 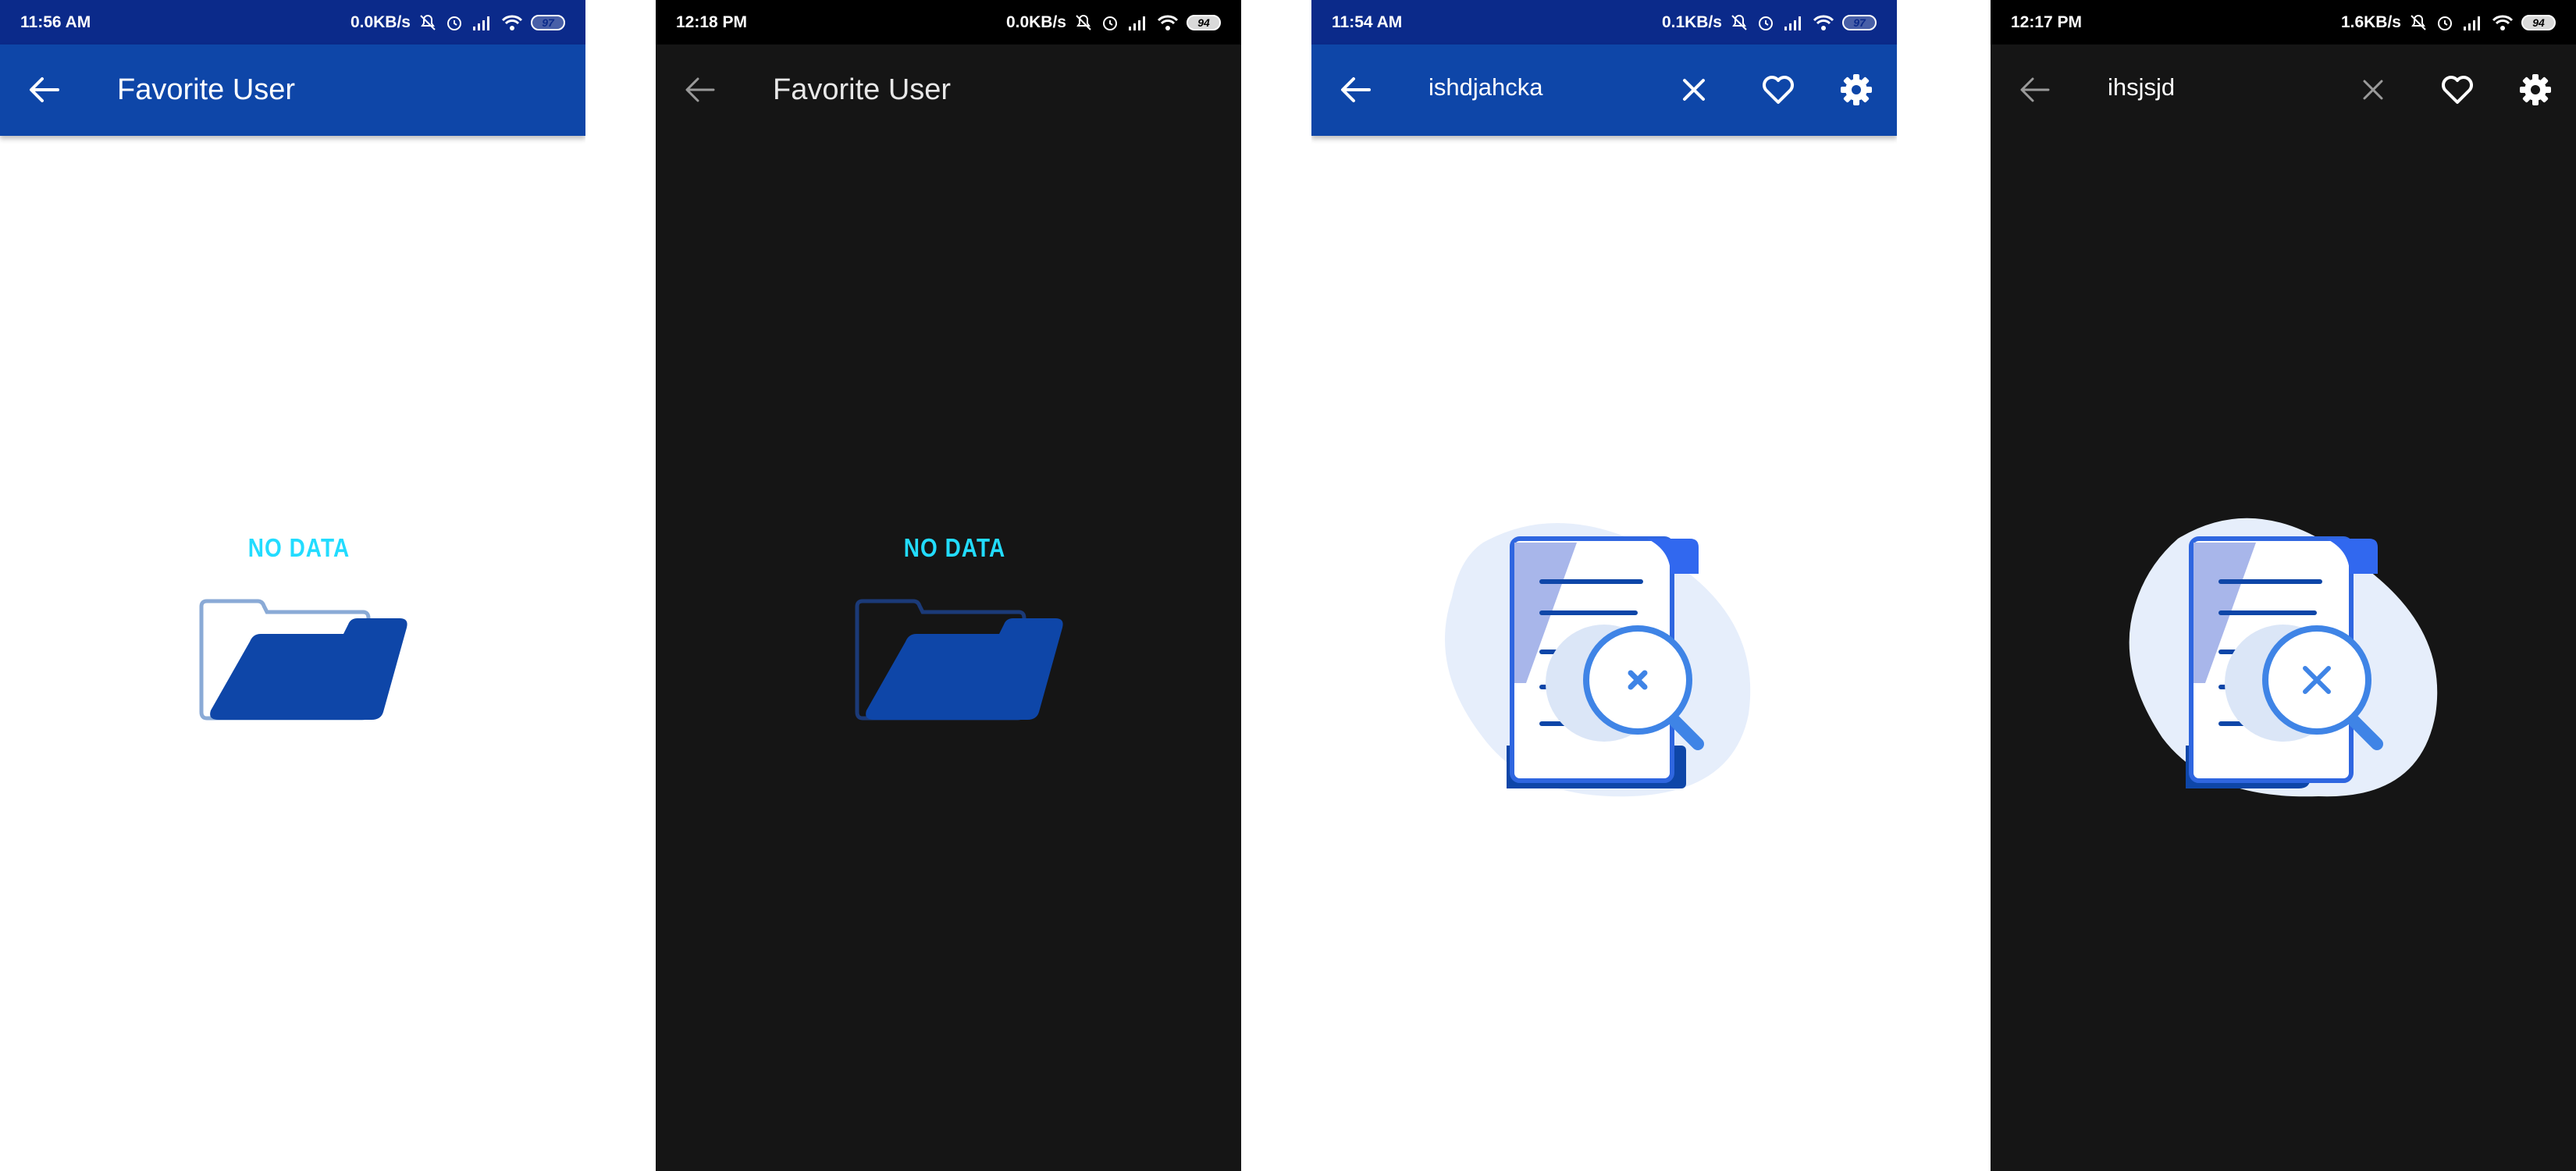 I want to click on status-time: 12:18 PM, so click(x=712, y=21).